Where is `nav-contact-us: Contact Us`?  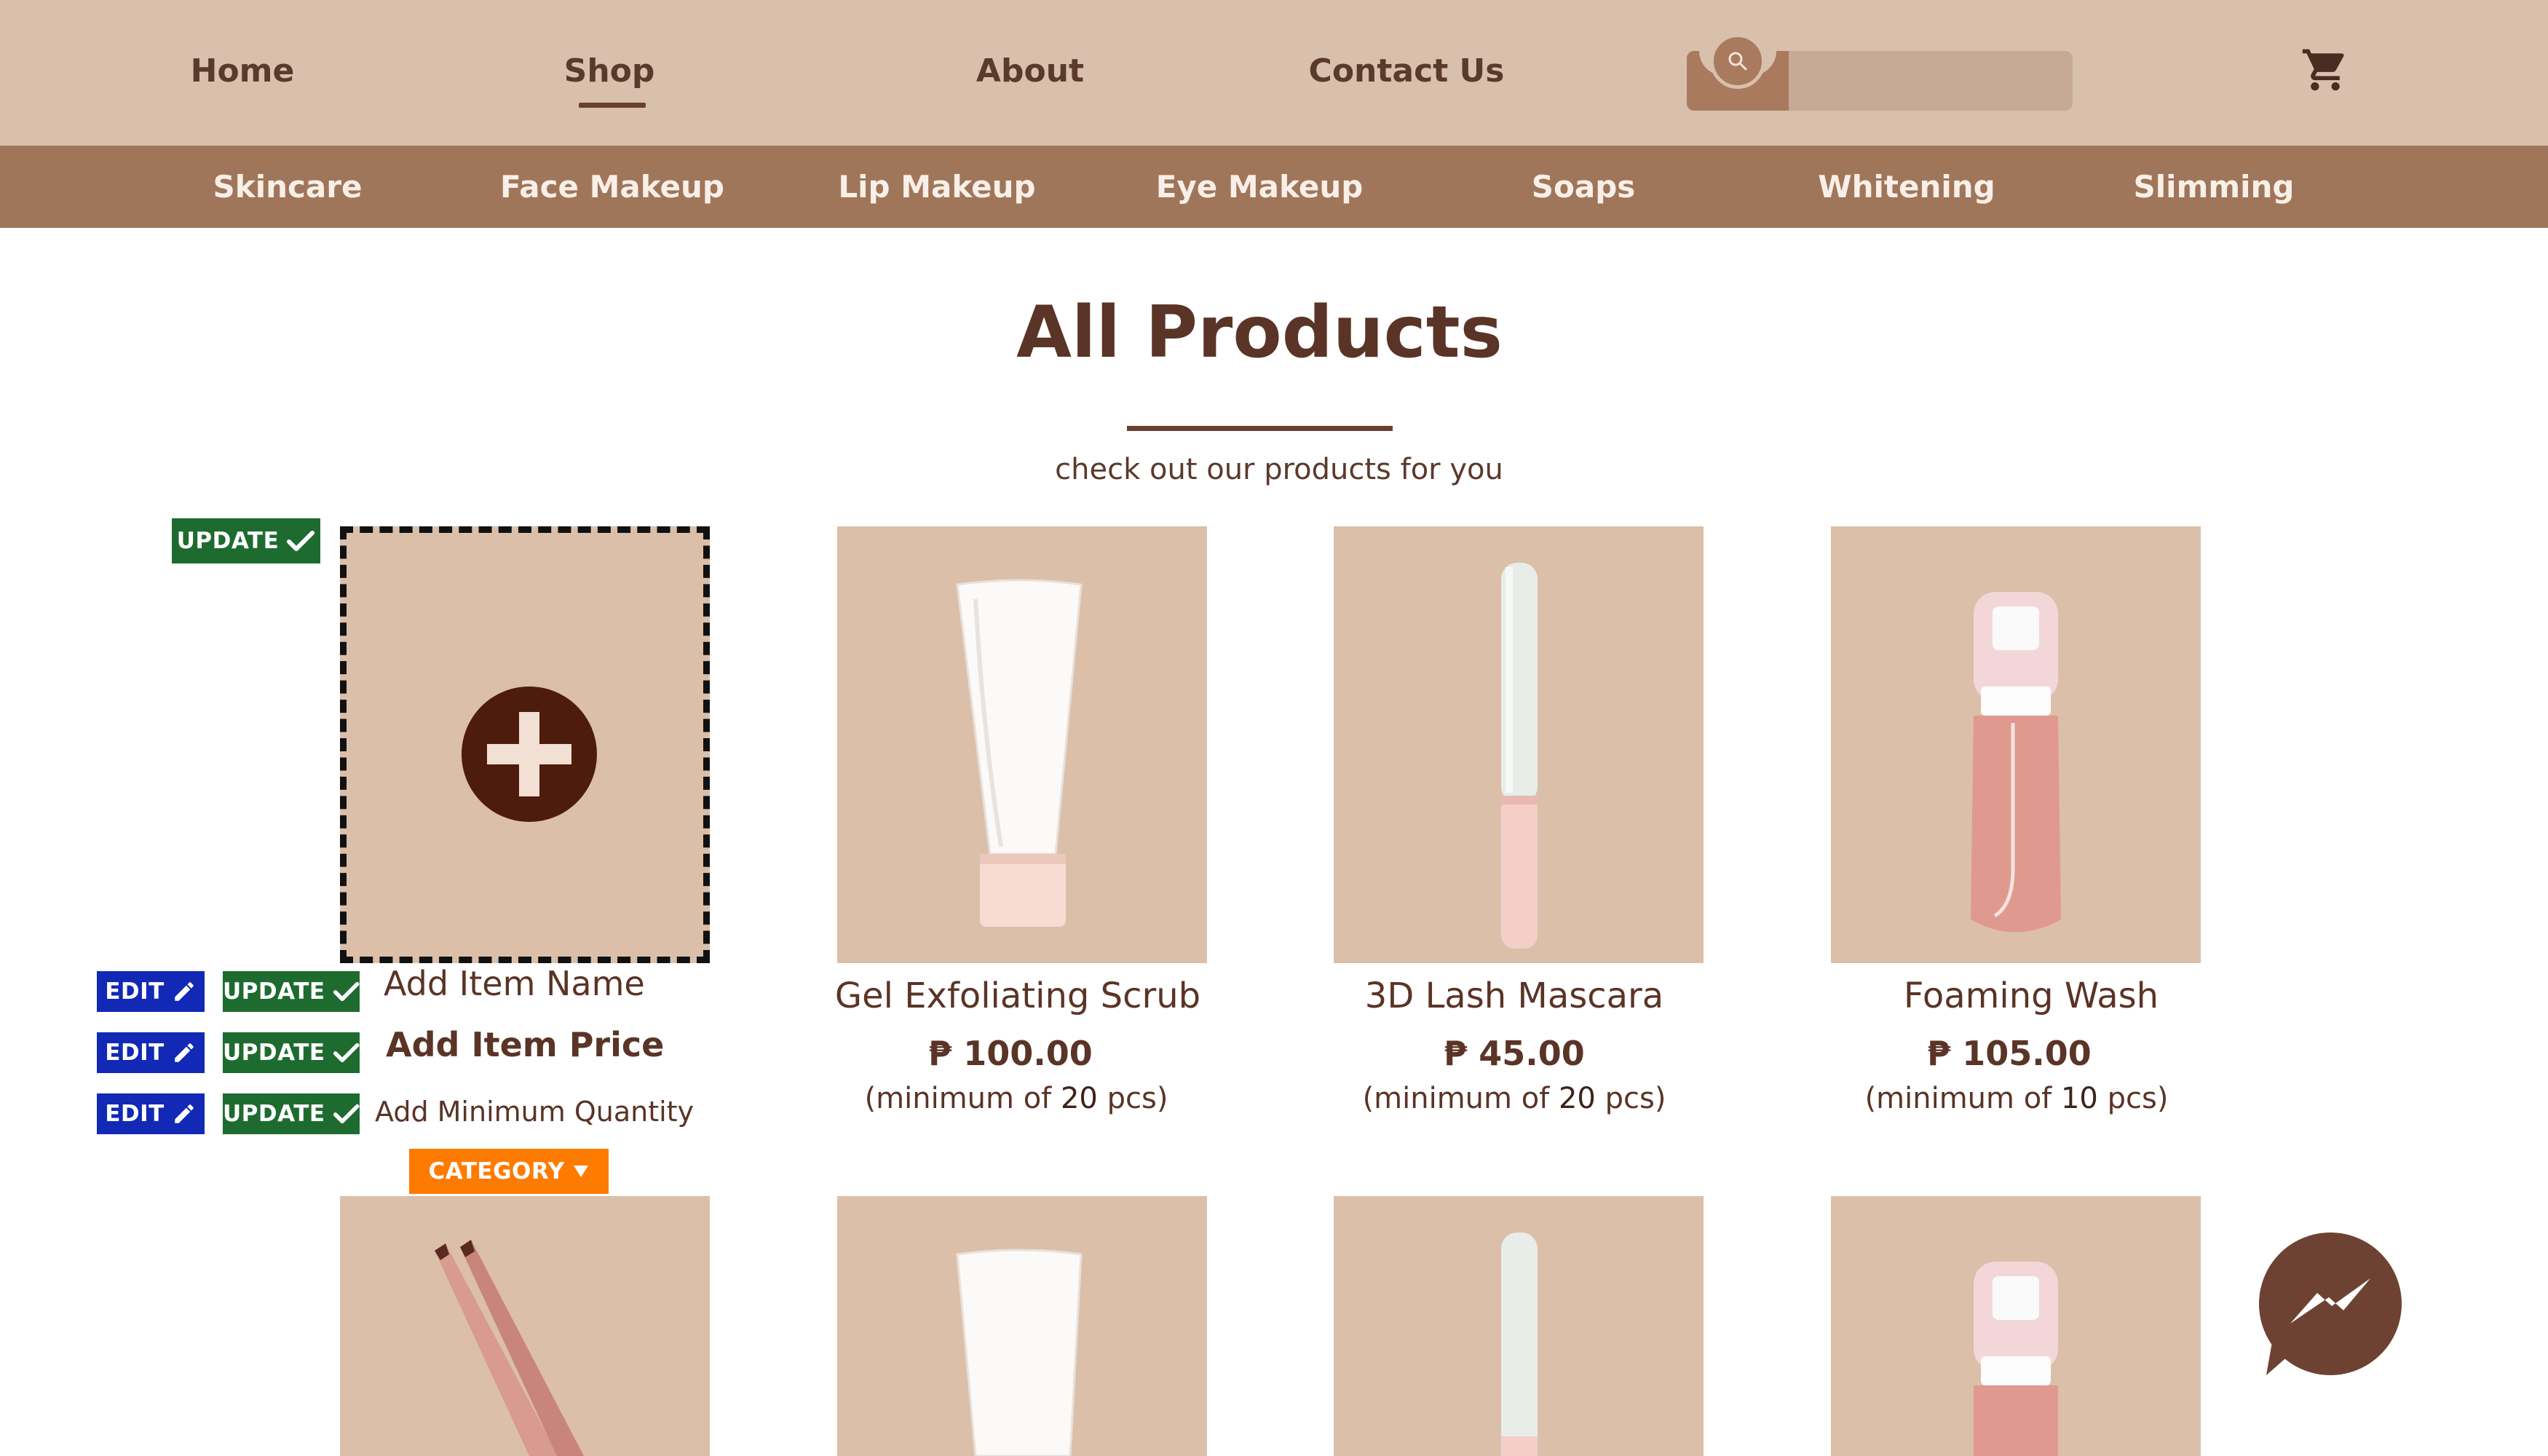
nav-contact-us: Contact Us is located at coordinates (1407, 71).